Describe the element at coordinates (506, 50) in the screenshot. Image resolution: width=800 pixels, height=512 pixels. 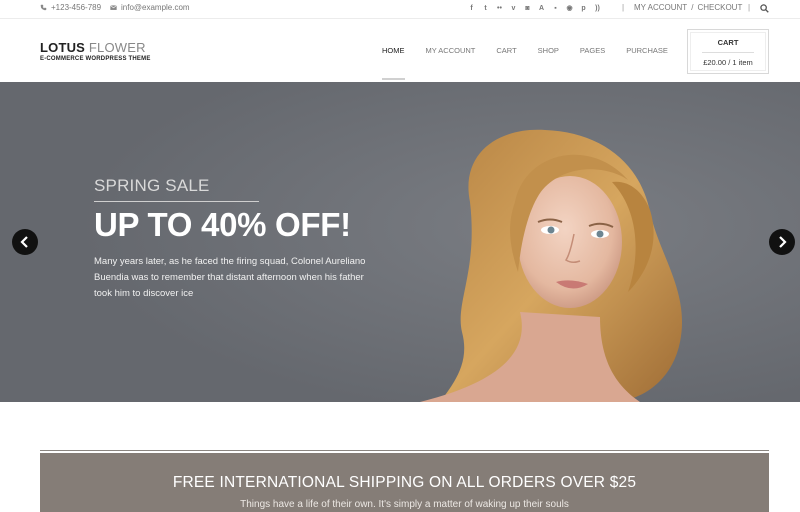
I see `nav-cart: CART` at that location.